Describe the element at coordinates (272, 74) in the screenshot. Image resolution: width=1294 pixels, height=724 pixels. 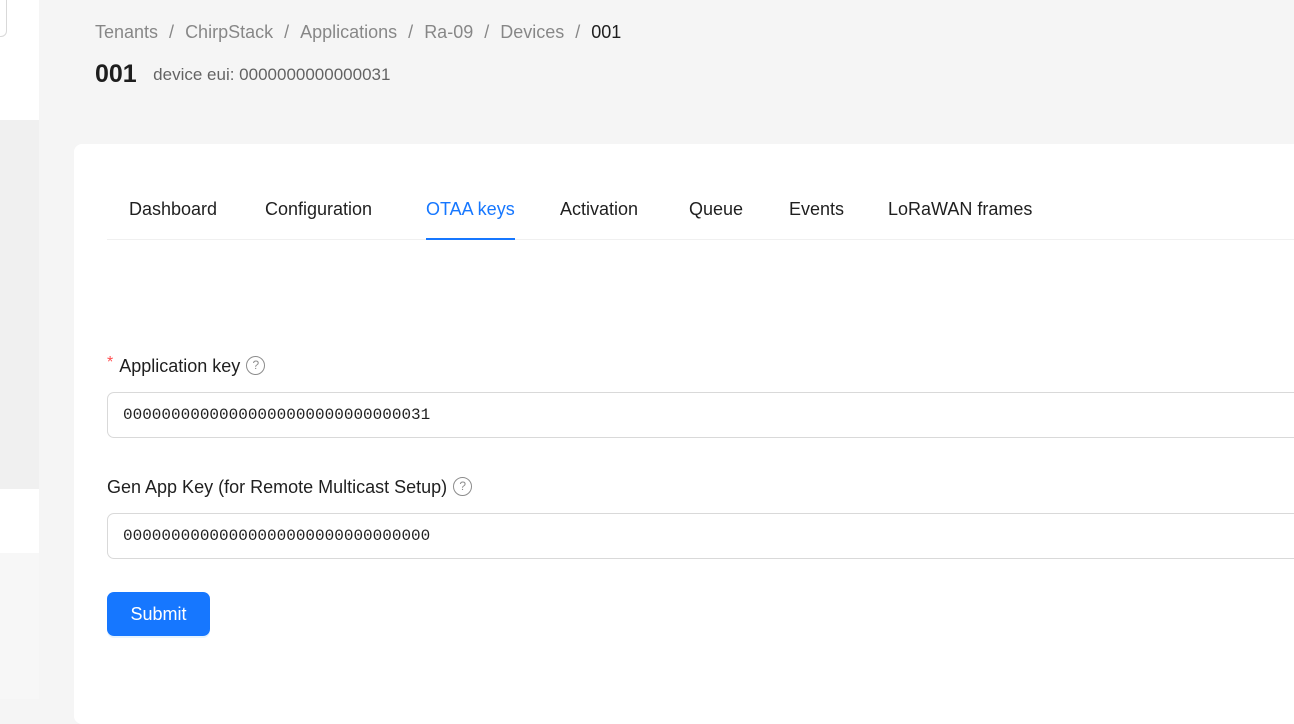
I see `page-subtitle: device eui: 0000000000000031` at that location.